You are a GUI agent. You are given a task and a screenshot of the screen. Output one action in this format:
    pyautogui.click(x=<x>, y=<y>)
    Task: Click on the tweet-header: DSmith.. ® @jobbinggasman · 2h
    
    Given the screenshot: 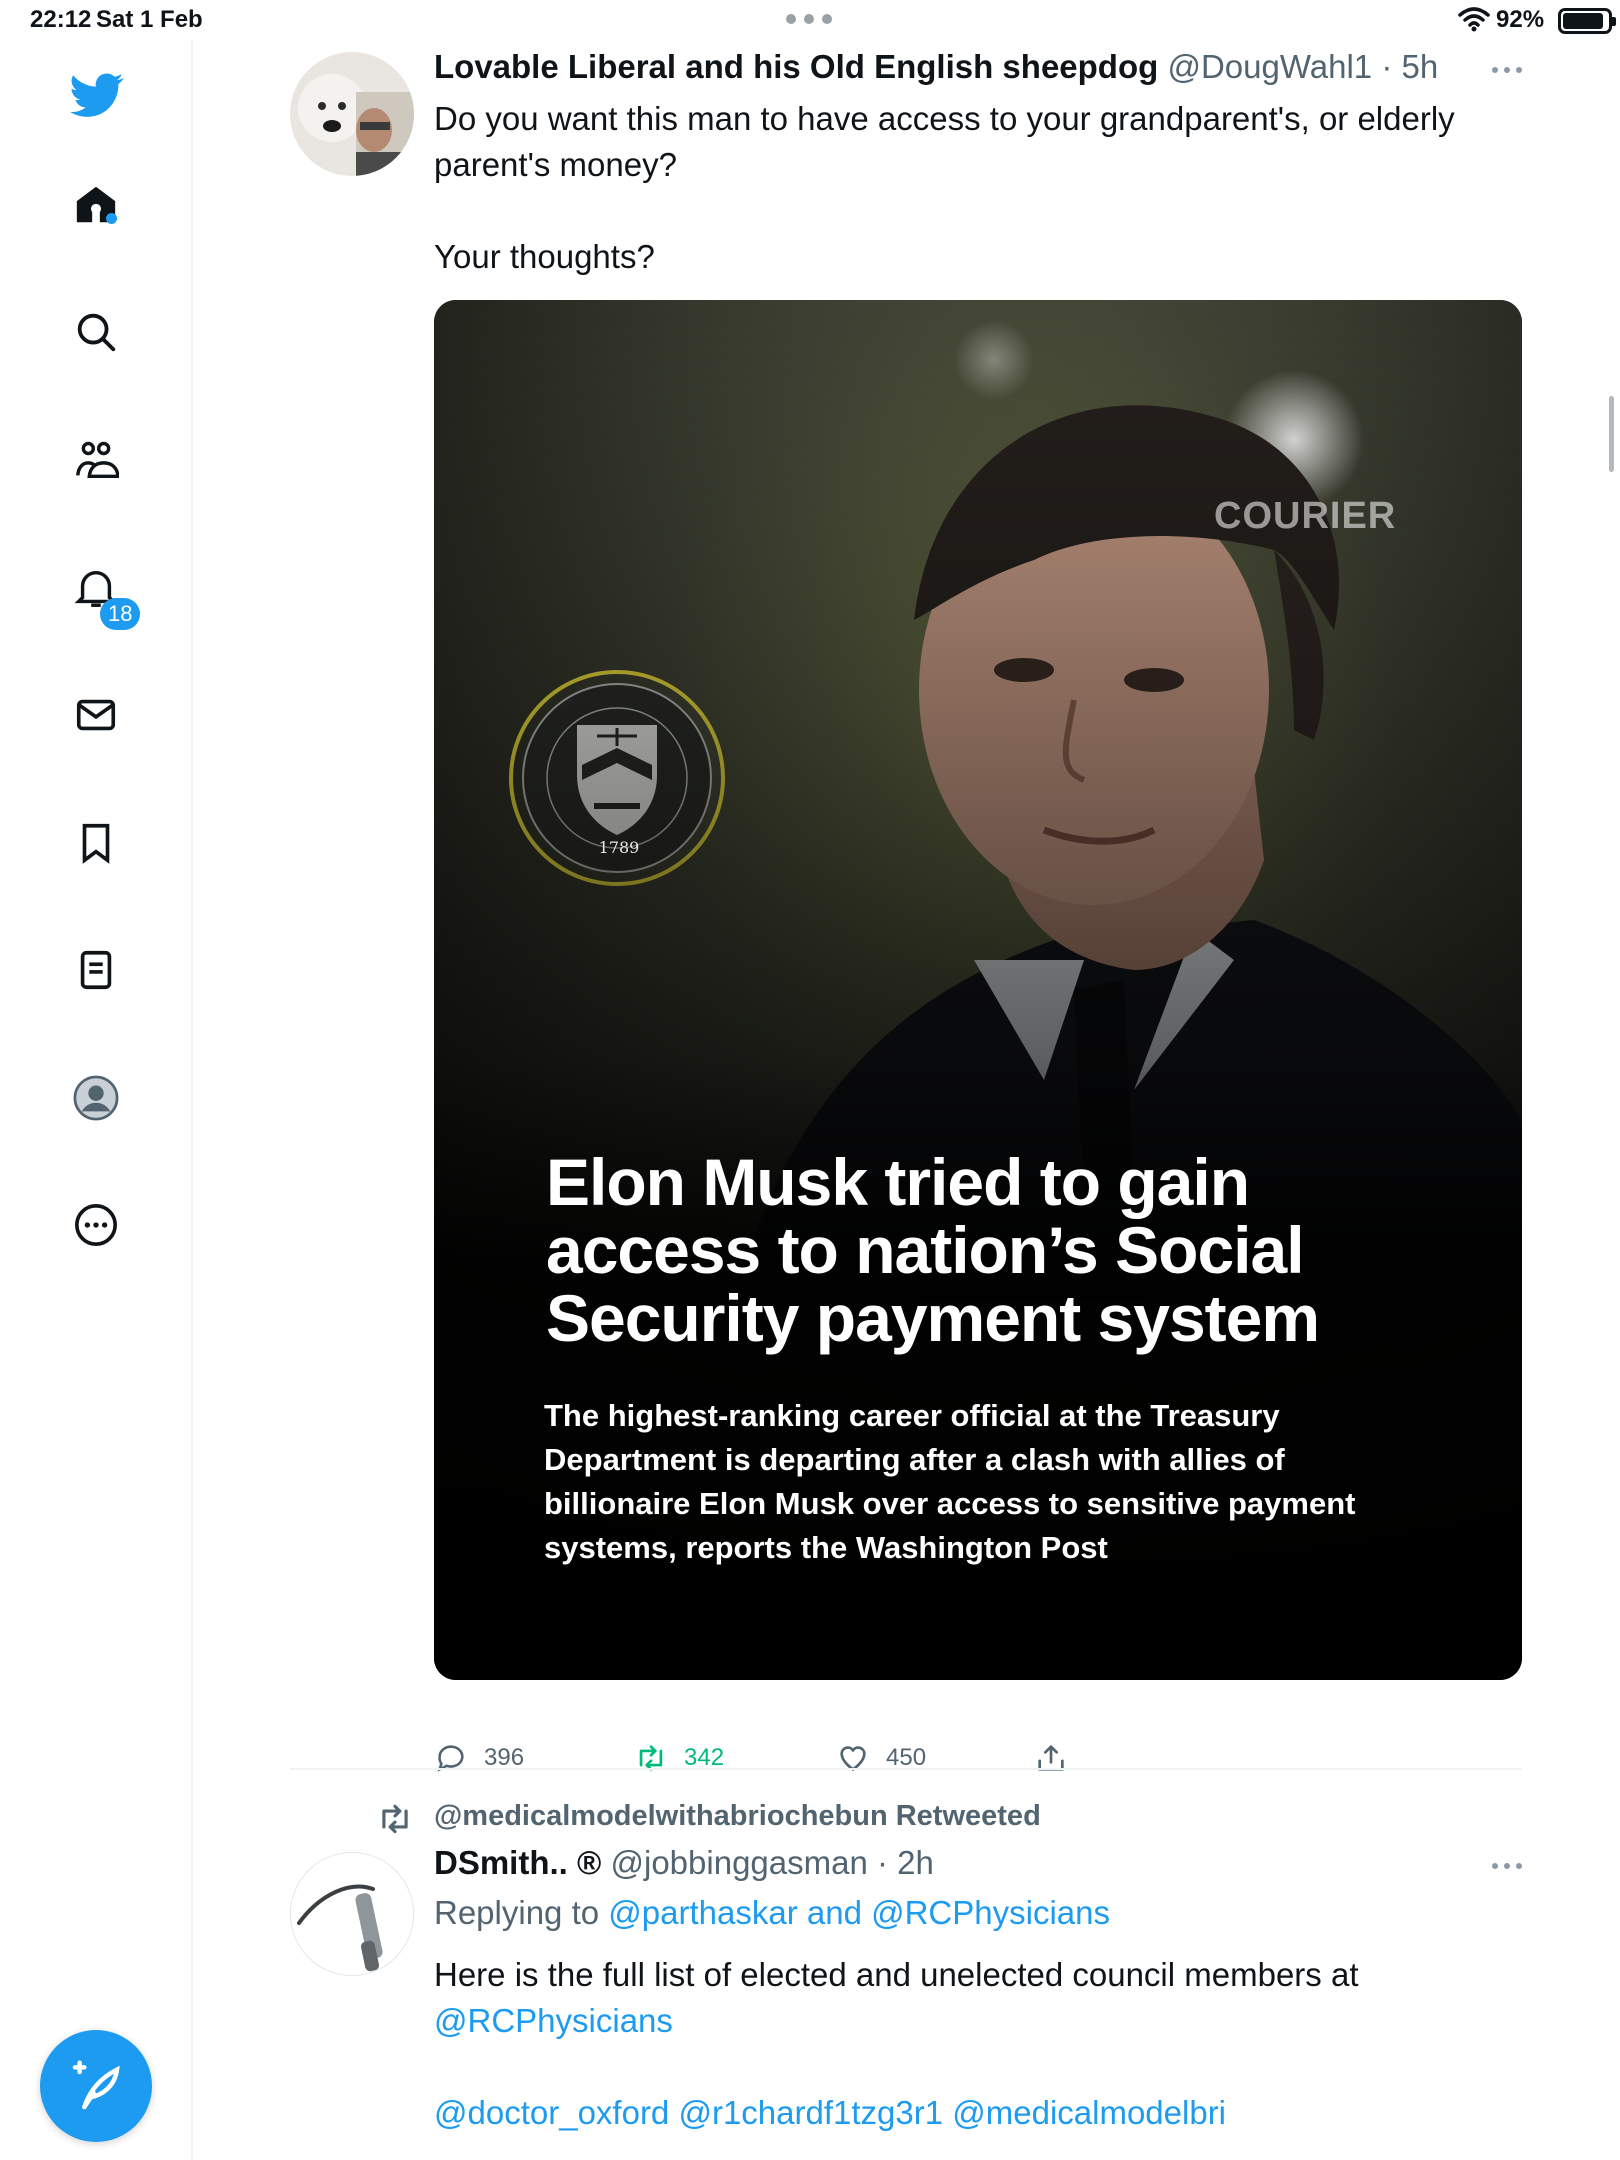 What is the action you would take?
    pyautogui.click(x=684, y=1863)
    